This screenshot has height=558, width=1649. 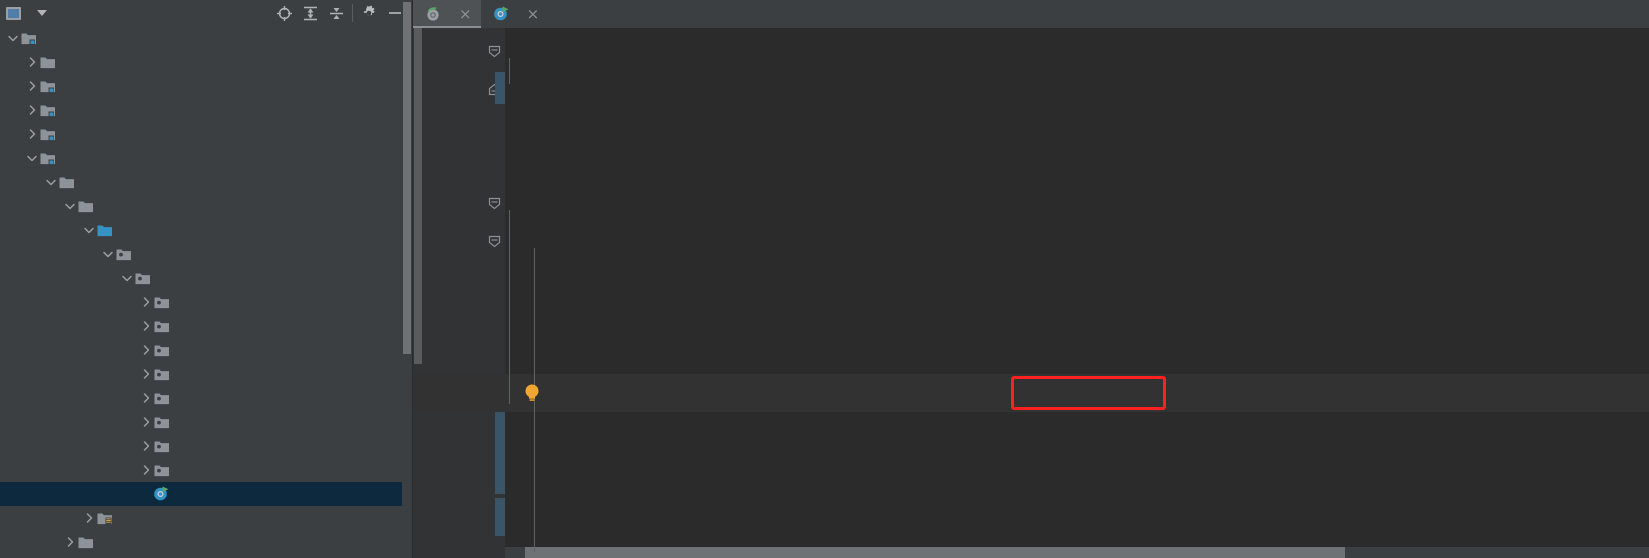 I want to click on project-panel-scrollbar-track, so click(x=407, y=279).